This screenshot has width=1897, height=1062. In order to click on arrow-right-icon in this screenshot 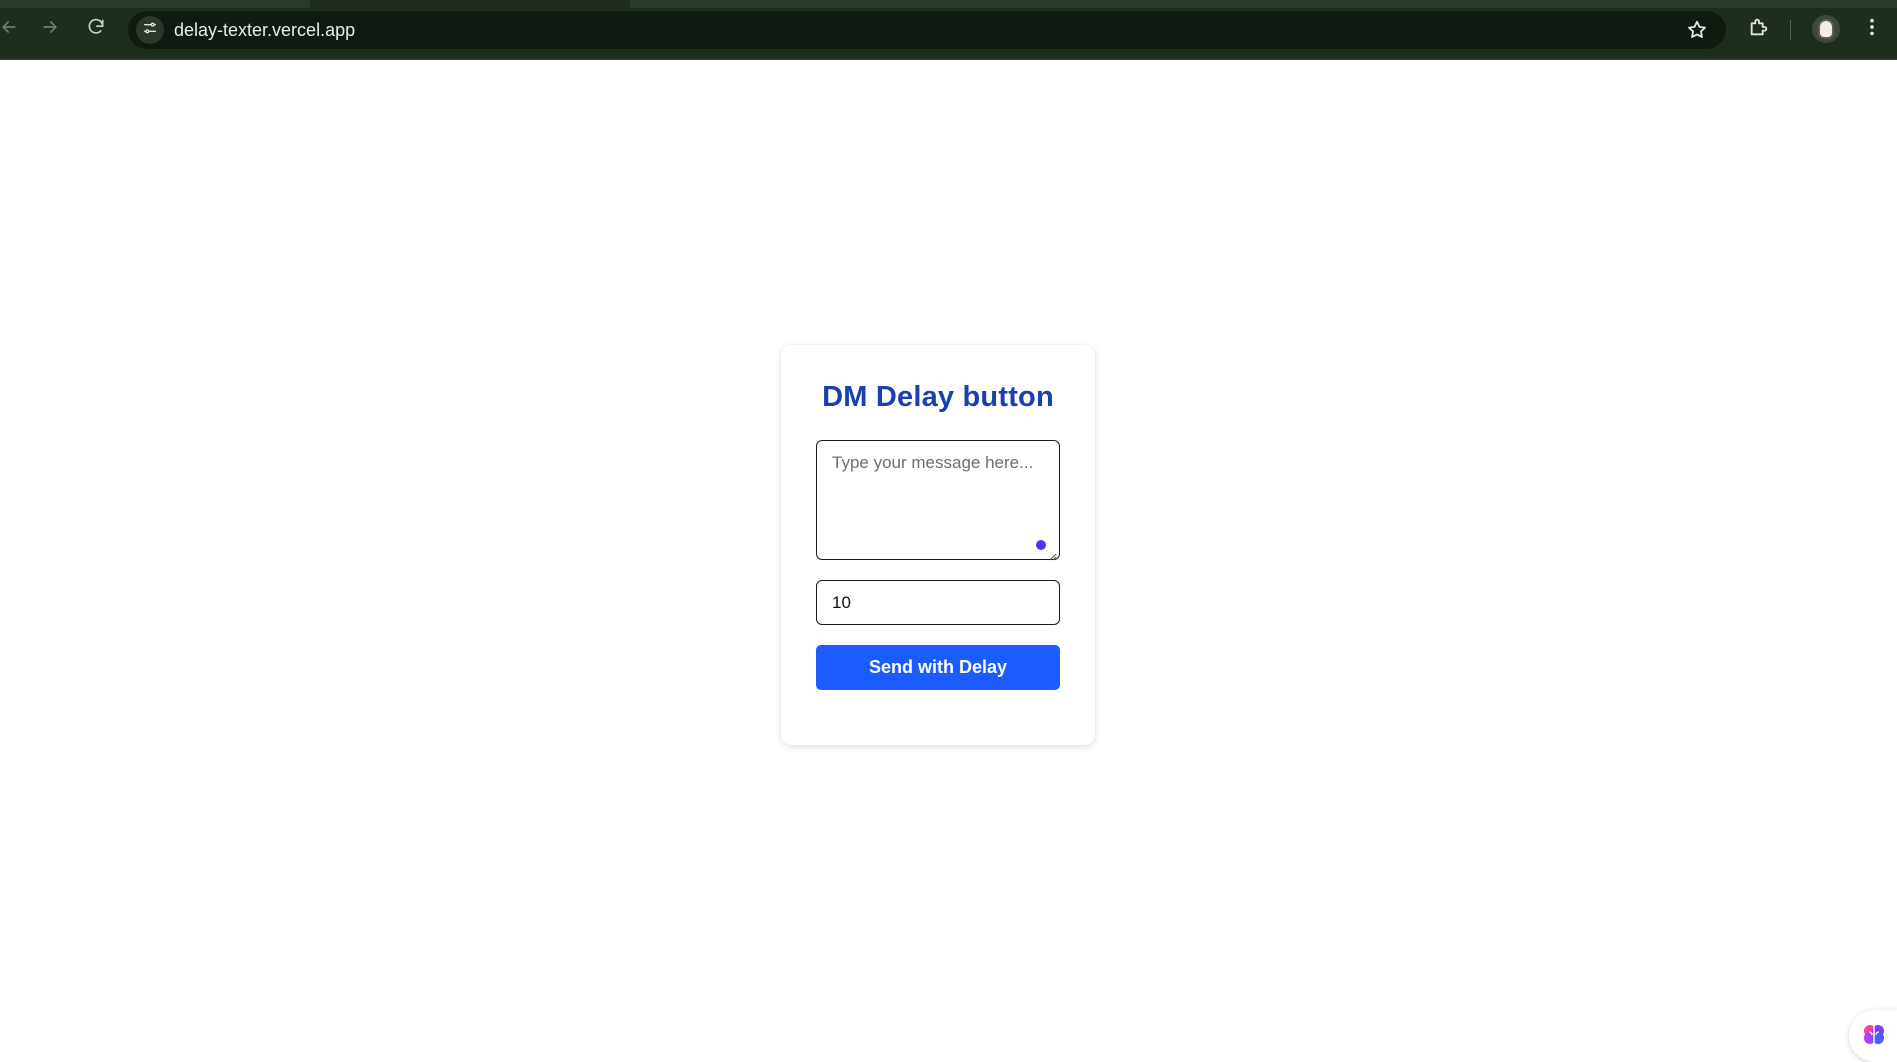, I will do `click(50, 29)`.